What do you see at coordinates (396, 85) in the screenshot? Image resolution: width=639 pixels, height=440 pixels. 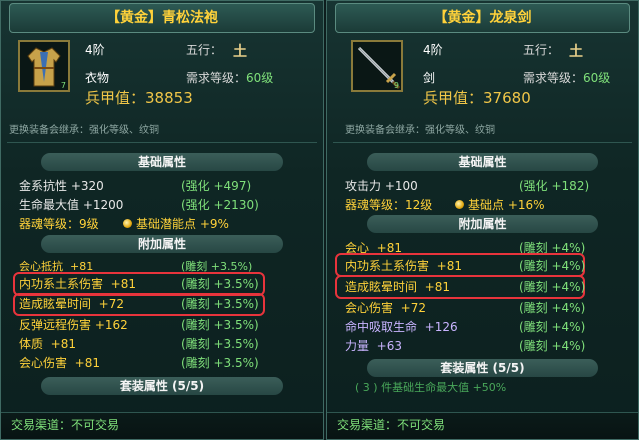 I see `icon-level: 9` at bounding box center [396, 85].